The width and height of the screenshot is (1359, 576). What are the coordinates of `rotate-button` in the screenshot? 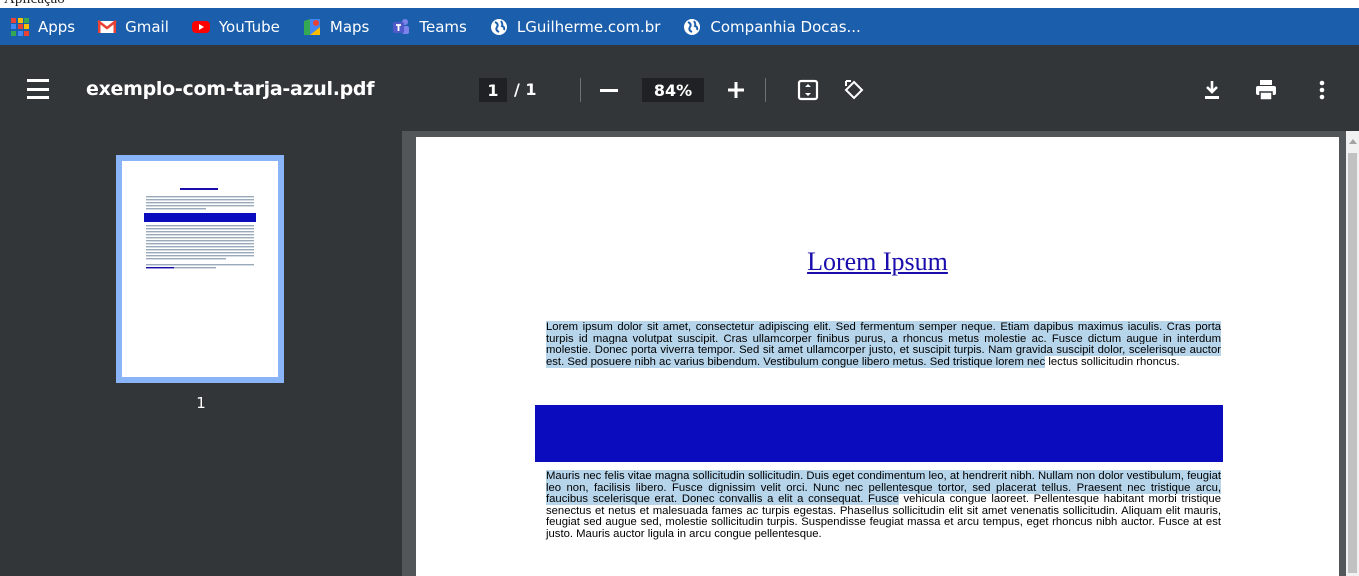 It's located at (854, 90).